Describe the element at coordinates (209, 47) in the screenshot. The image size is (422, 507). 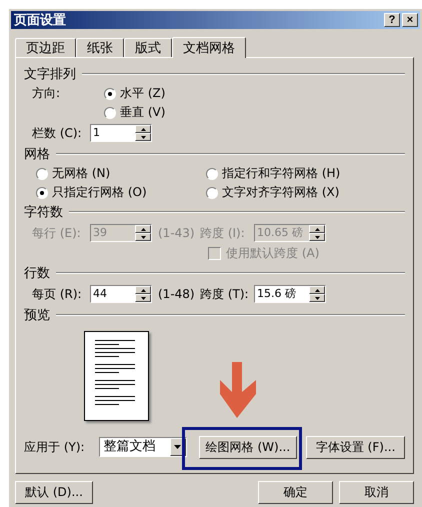
I see `tab: 文档网格` at that location.